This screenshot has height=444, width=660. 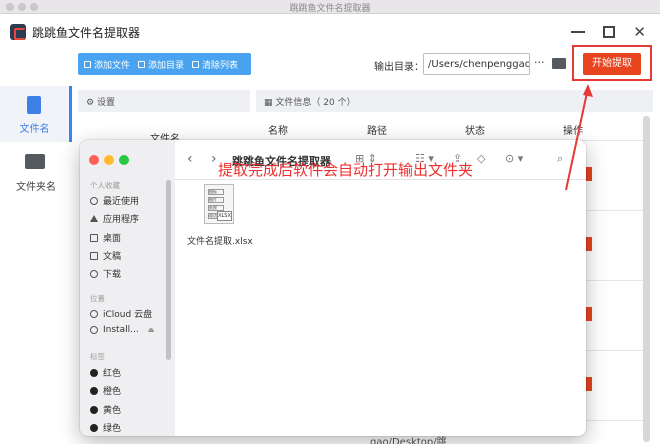 I want to click on annotation-arrow, so click(x=579, y=137).